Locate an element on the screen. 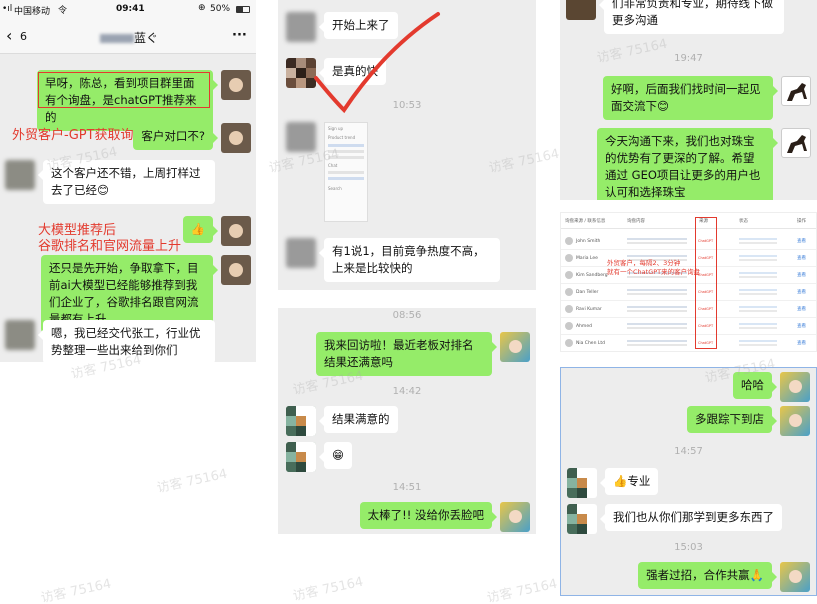  message-row: 们非常负责和专业，期待线下做更多沟通 is located at coordinates (675, 17).